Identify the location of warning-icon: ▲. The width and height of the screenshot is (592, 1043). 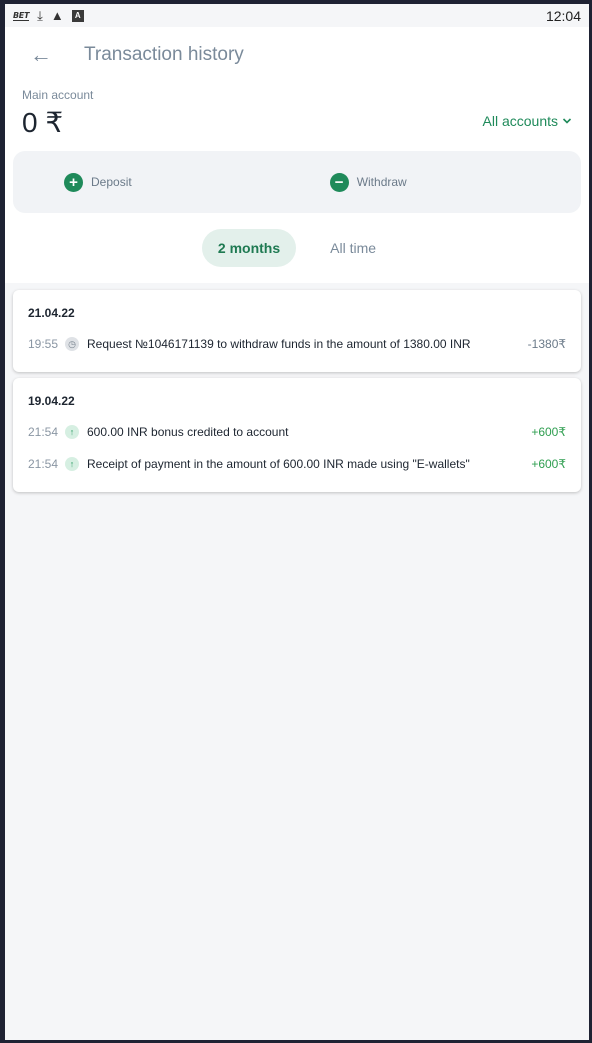
(57, 15).